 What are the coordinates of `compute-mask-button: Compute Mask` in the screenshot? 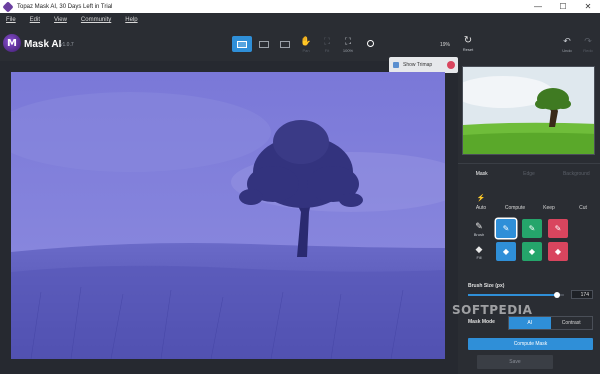 It's located at (530, 344).